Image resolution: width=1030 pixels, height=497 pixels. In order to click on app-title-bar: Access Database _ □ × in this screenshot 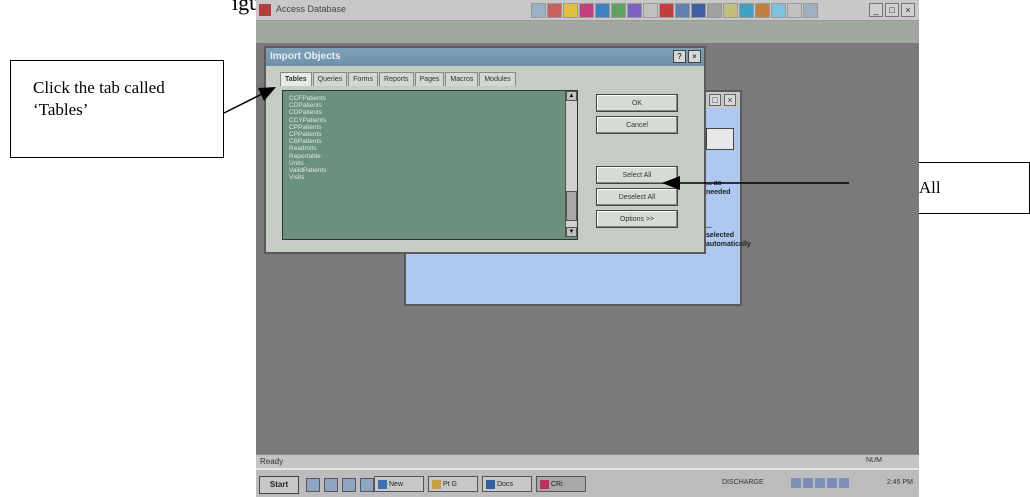, I will do `click(587, 10)`.